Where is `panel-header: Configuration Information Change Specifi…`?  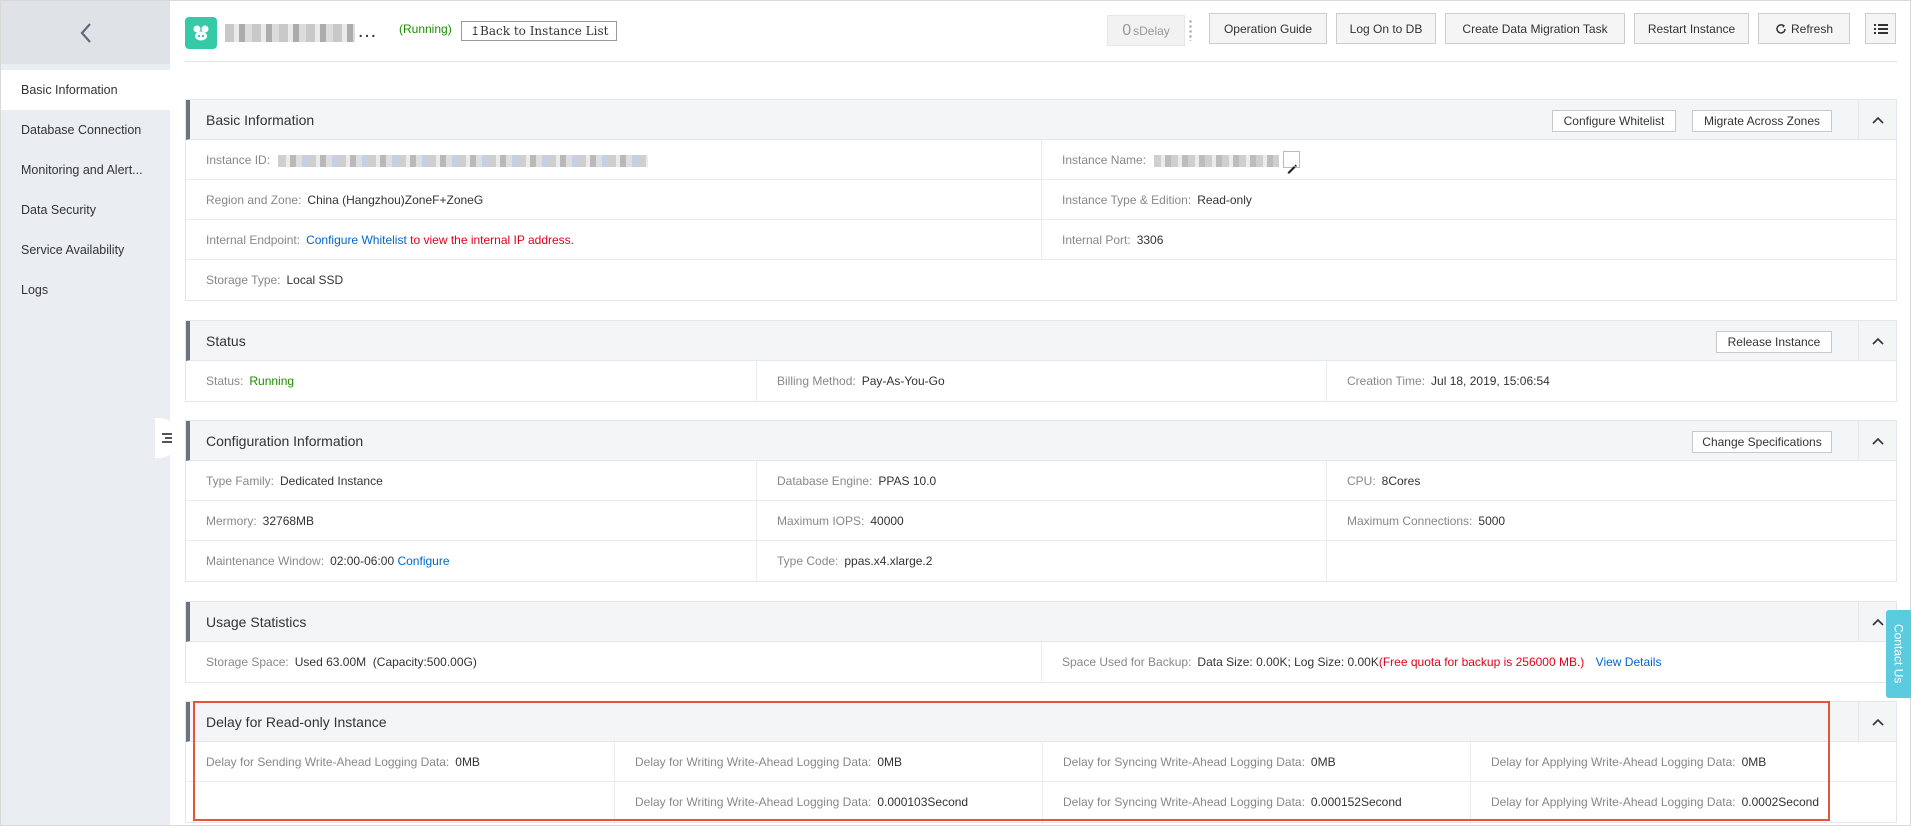
panel-header: Configuration Information Change Specifi… is located at coordinates (1041, 441).